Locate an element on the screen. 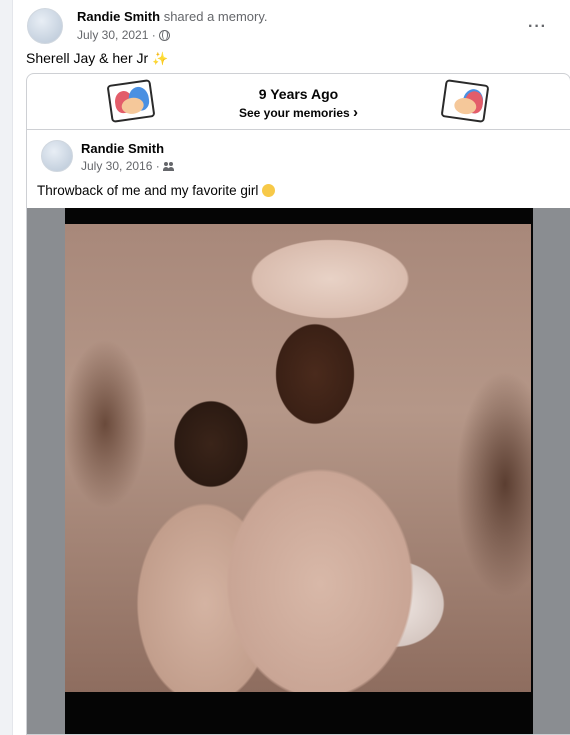 Image resolution: width=570 pixels, height=735 pixels. post-caption: Sherell Jay & her Jr ✨ is located at coordinates (97, 58).